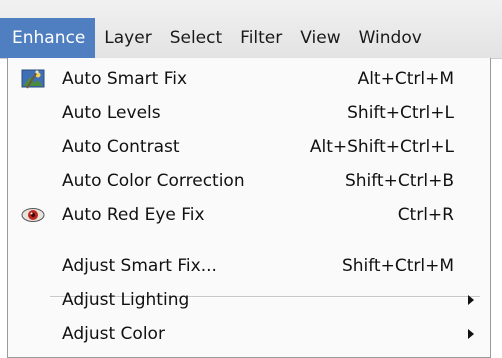 Image resolution: width=502 pixels, height=358 pixels. Describe the element at coordinates (249, 180) in the screenshot. I see `menu-item-auto-color-correction: Auto Color Correction Shift+Ctrl+B` at that location.